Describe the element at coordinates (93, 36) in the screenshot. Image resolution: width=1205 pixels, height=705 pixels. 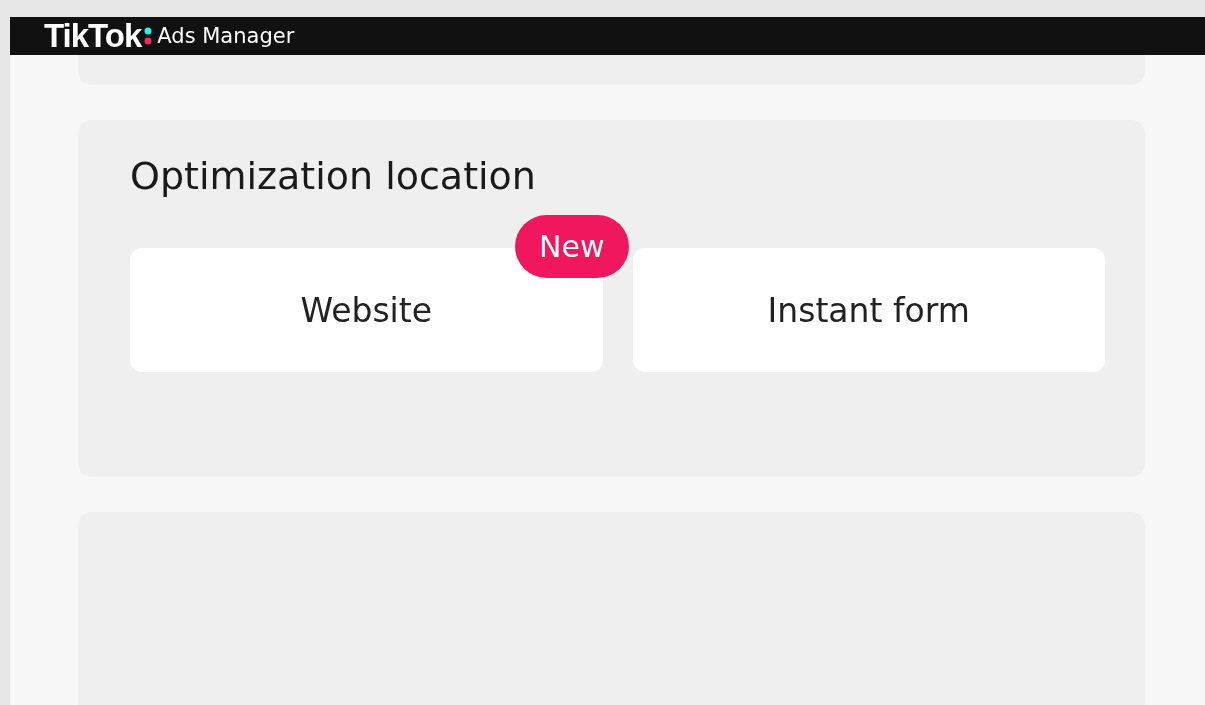
I see `brand-logo: TikTok` at that location.